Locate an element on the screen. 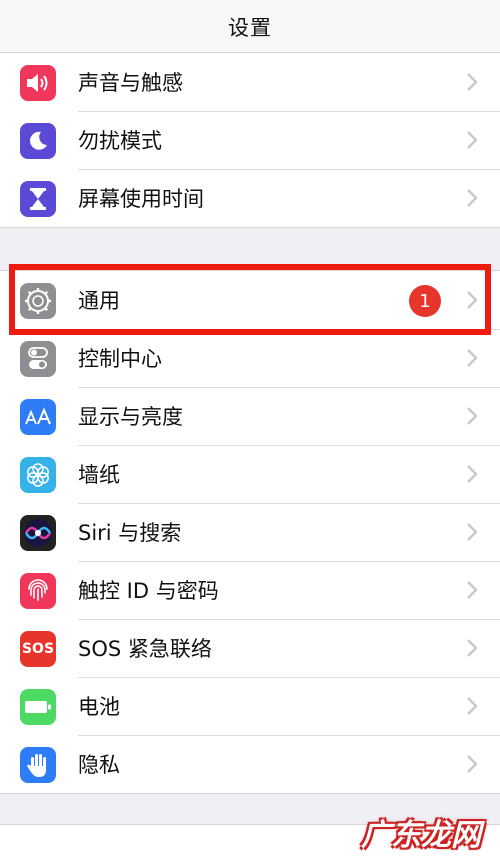  settings-row-label: 控制中心 is located at coordinates (120, 359).